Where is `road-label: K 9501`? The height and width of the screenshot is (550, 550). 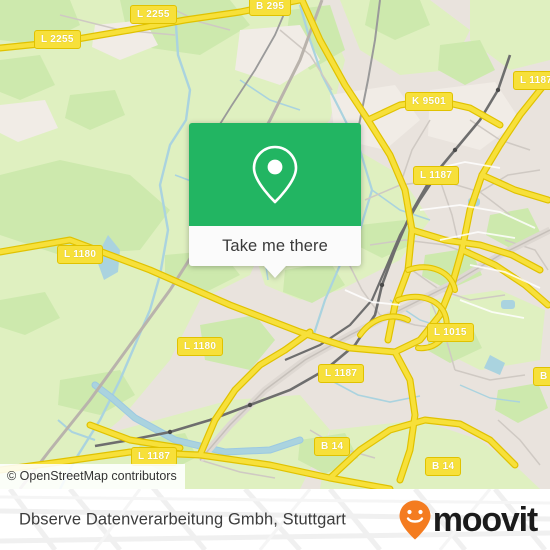 road-label: K 9501 is located at coordinates (429, 101).